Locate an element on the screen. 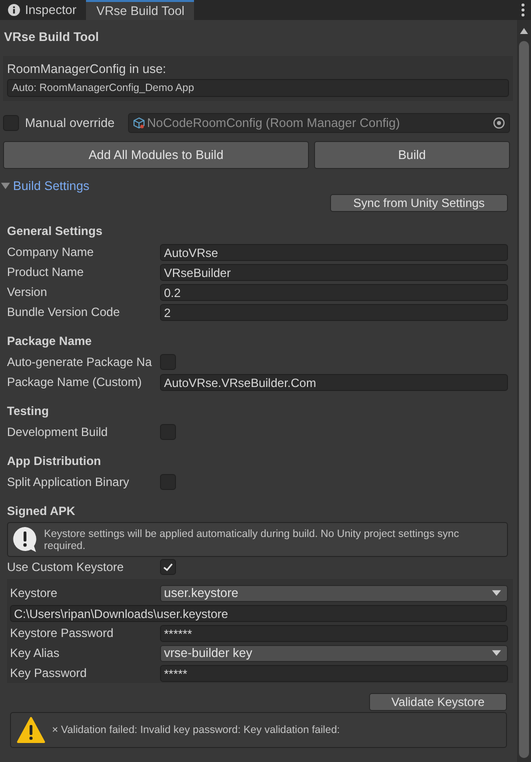  sync-button: Sync from Unity Settings is located at coordinates (419, 203).